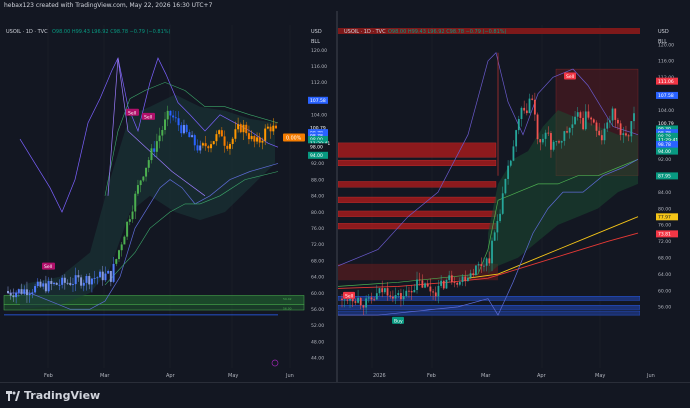 This screenshot has width=690, height=408. Describe the element at coordinates (379, 376) in the screenshot. I see `right-time-label: 2026` at that location.